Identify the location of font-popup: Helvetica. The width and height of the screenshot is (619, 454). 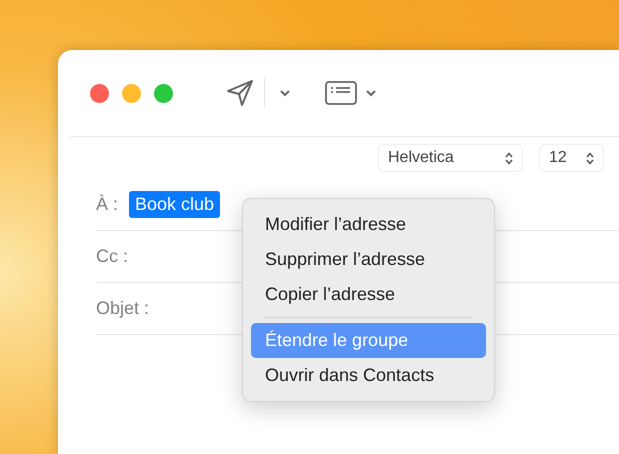
(450, 158).